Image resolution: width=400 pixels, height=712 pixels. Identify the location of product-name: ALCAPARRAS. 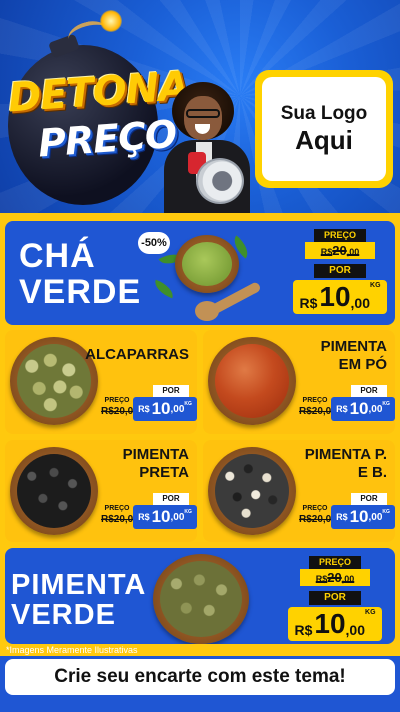
(137, 354).